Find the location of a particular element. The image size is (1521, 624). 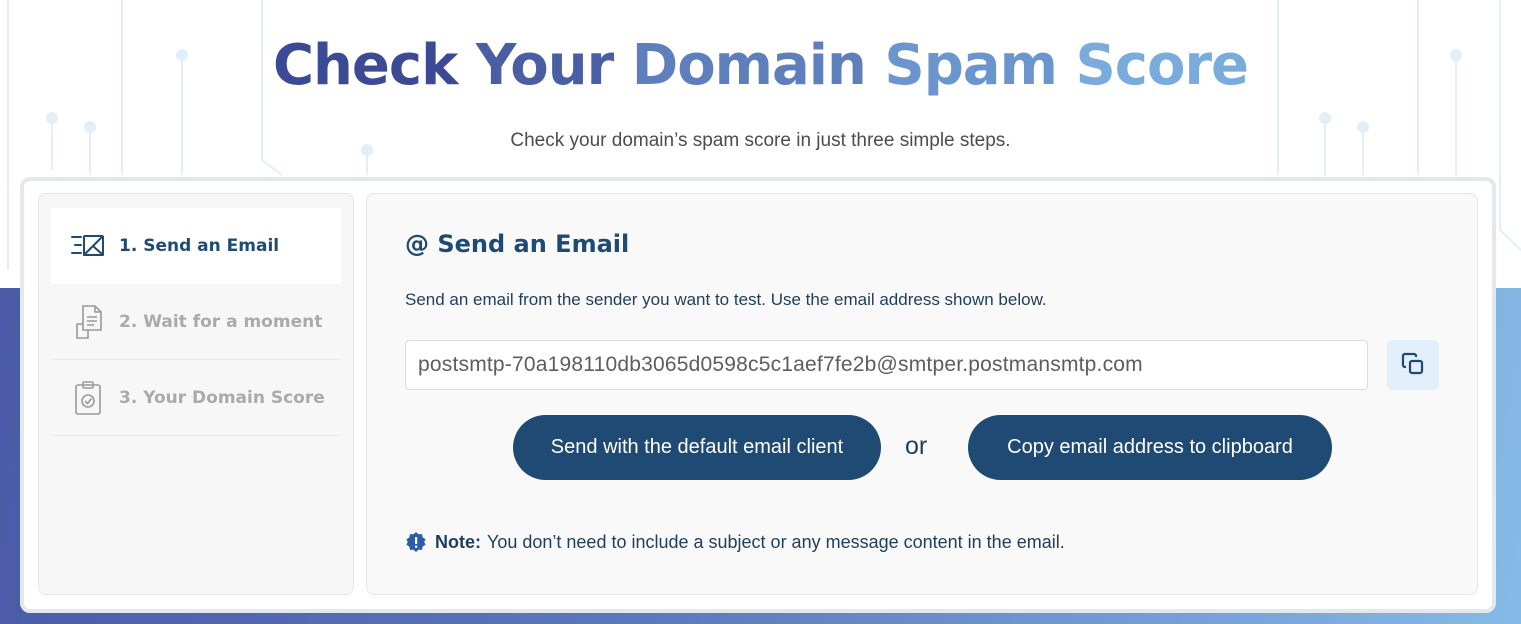

step-send-email: 1. Send an Email is located at coordinates (196, 246).